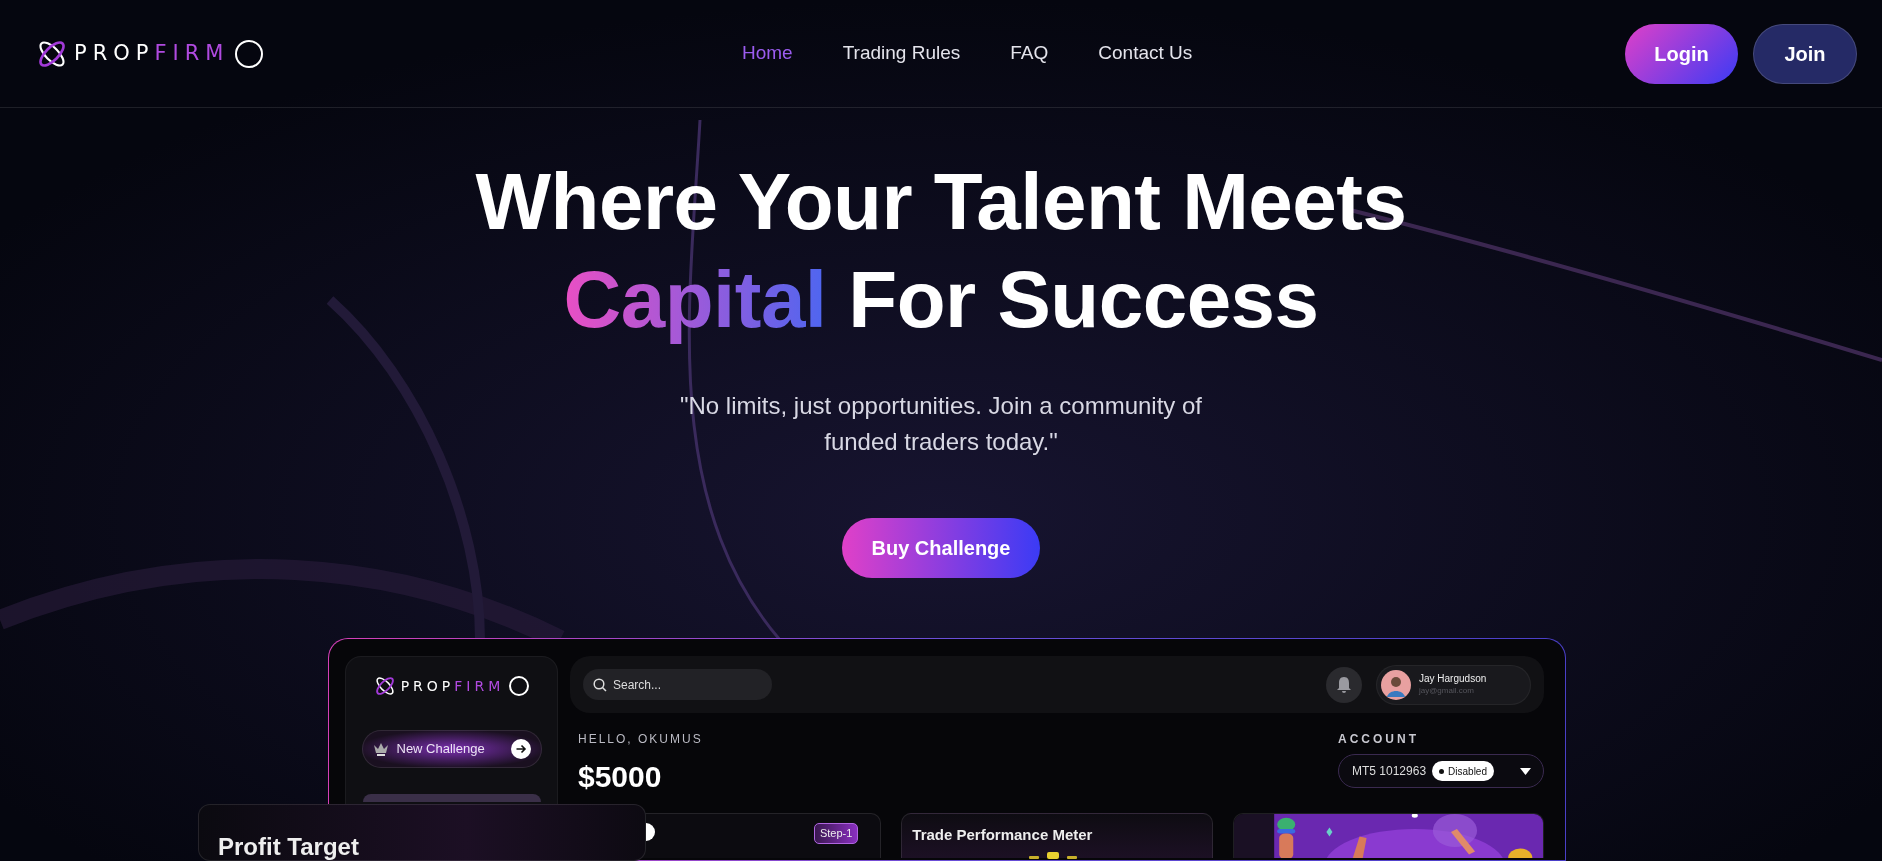  What do you see at coordinates (836, 833) in the screenshot?
I see `step-badge: Step-1` at bounding box center [836, 833].